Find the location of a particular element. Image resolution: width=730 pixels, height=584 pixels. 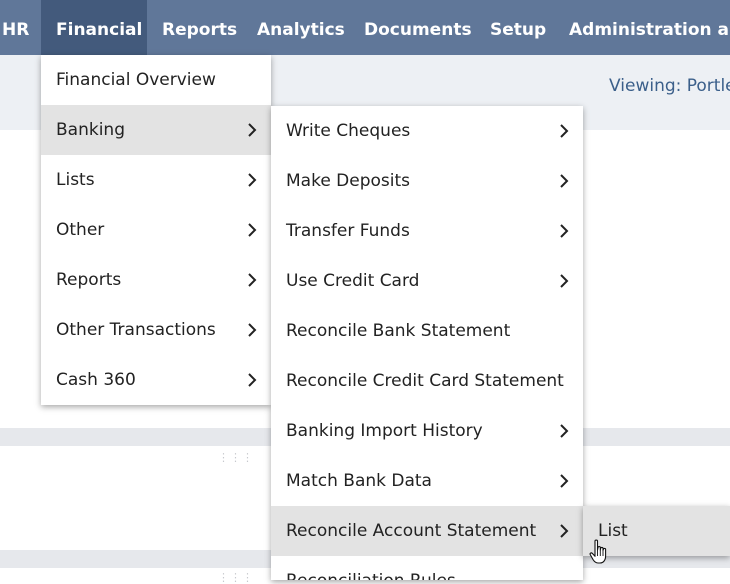

menu-item-label: Make Deposits is located at coordinates (348, 181).